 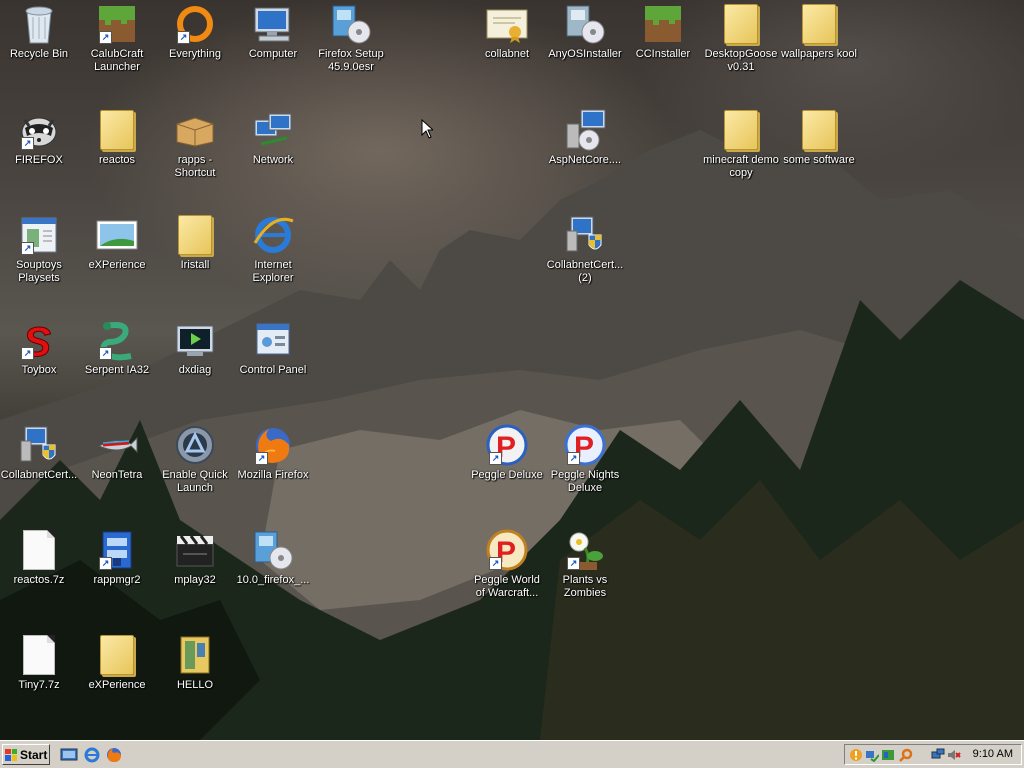 I want to click on network-computer-icon, so click(x=938, y=755).